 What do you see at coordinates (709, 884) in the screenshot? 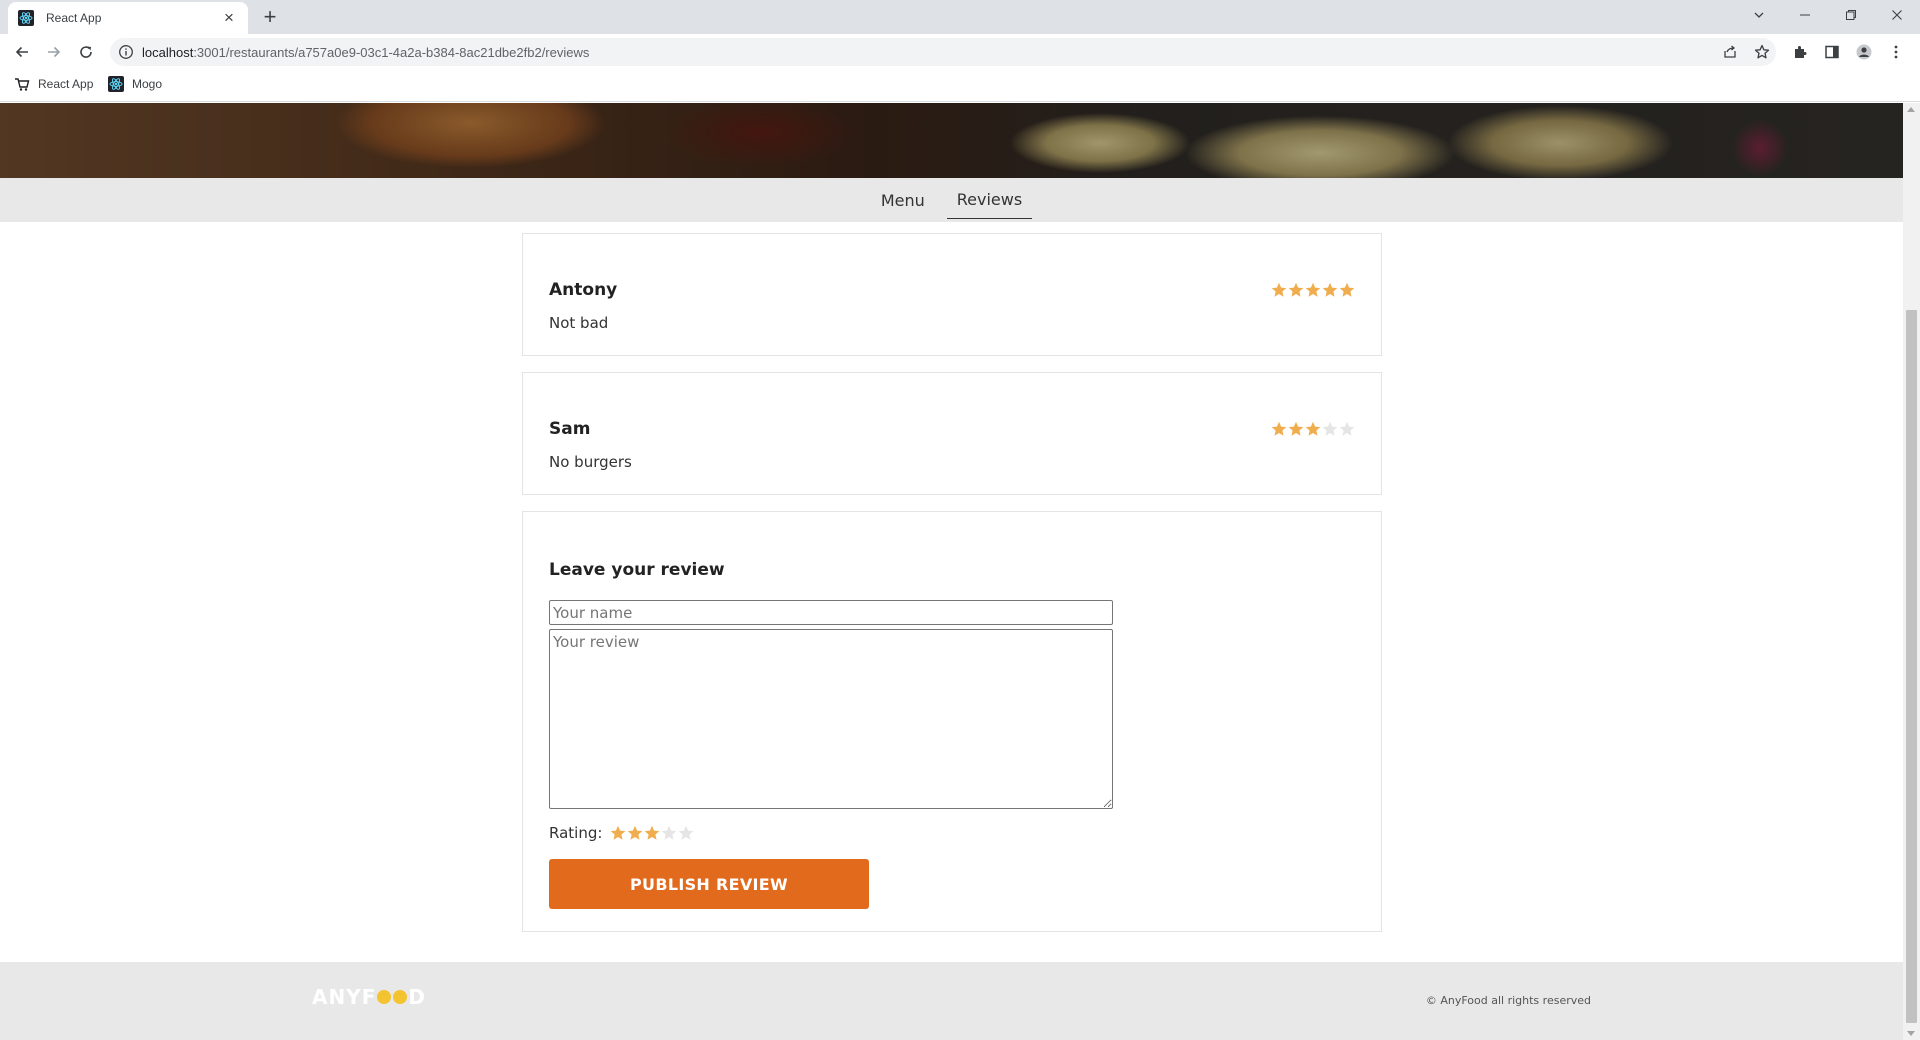
I see `publish-review-button: PUBLISH REVIEW` at bounding box center [709, 884].